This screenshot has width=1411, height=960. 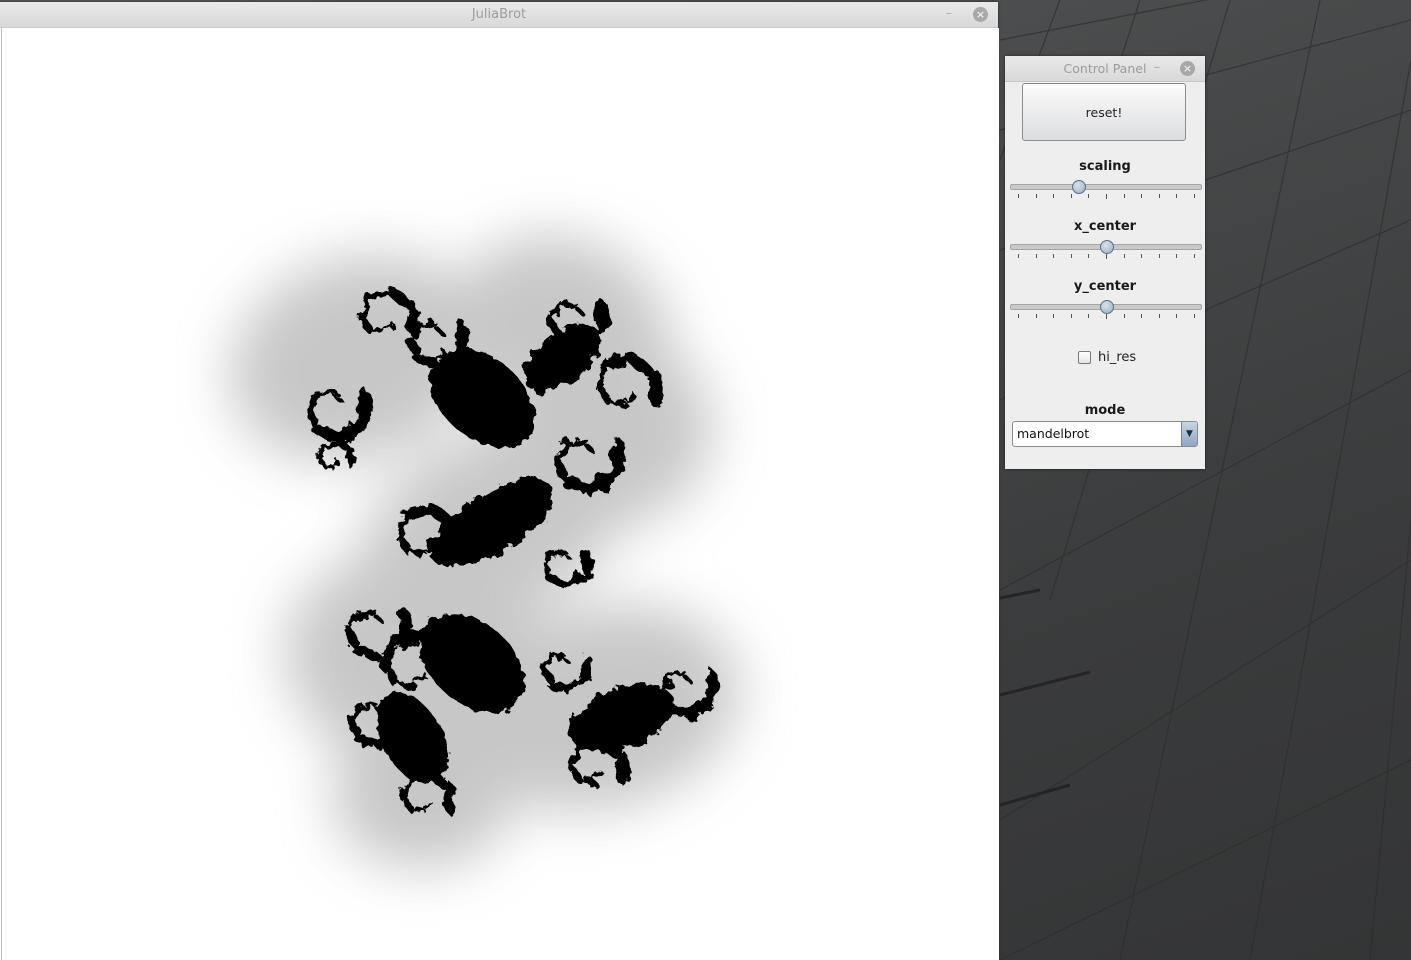 I want to click on scaling-slider, so click(x=1106, y=187).